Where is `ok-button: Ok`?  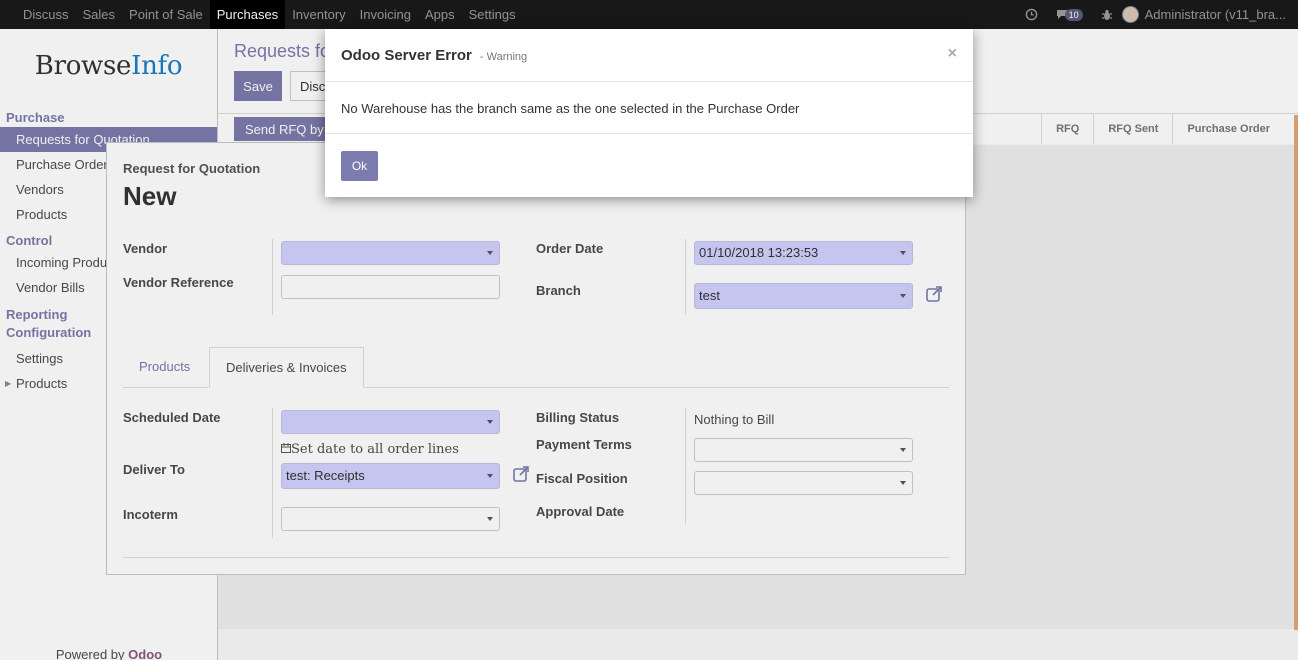
ok-button: Ok is located at coordinates (359, 166).